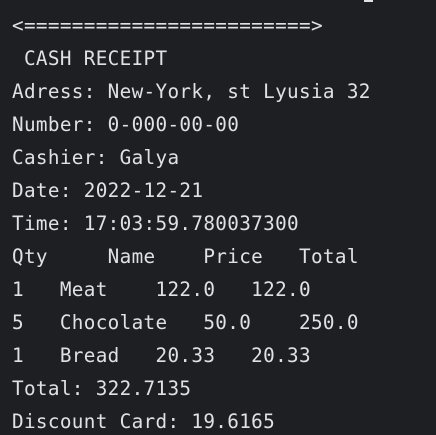 The width and height of the screenshot is (436, 435). I want to click on receipt-item-row: 1 Meat 122.0 122.0, so click(161, 289).